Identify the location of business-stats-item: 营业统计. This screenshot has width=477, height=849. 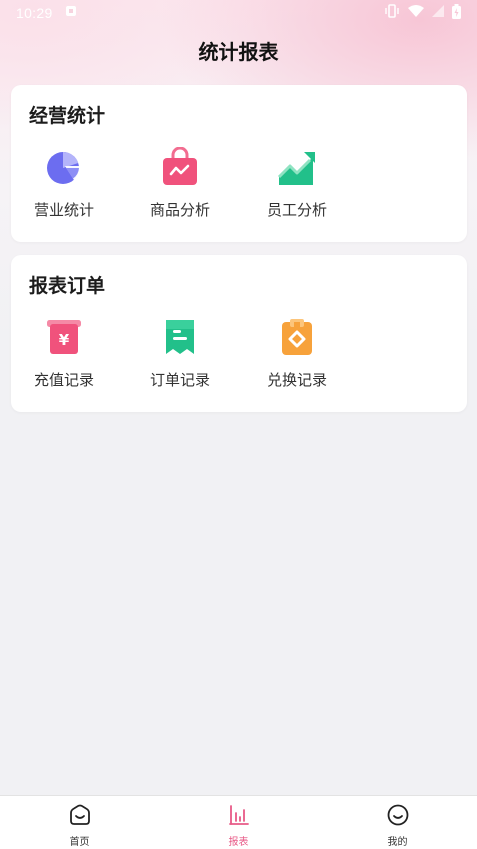
(64, 183).